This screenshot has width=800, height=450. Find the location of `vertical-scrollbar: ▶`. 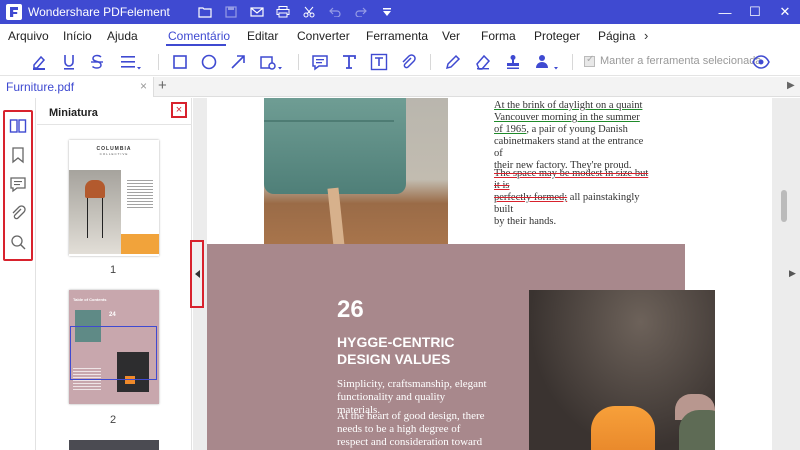

vertical-scrollbar: ▶ is located at coordinates (790, 274).